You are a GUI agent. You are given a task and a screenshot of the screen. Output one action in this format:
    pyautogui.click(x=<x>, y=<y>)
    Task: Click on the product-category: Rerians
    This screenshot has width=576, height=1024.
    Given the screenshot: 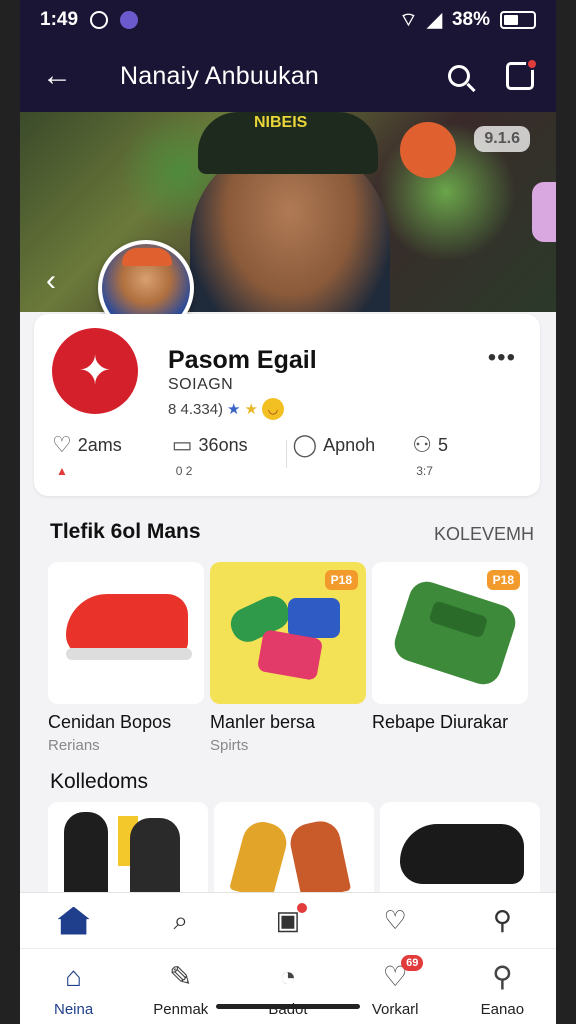 What is the action you would take?
    pyautogui.click(x=74, y=745)
    